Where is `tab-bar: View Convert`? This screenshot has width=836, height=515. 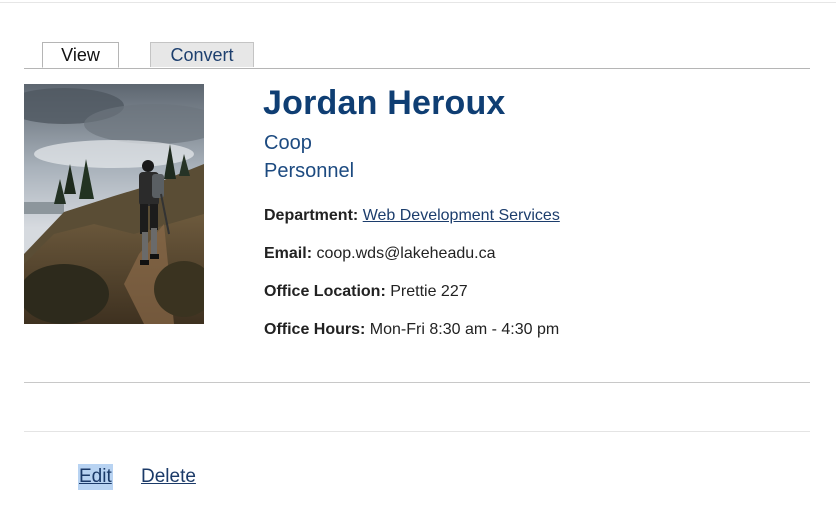 tab-bar: View Convert is located at coordinates (417, 55).